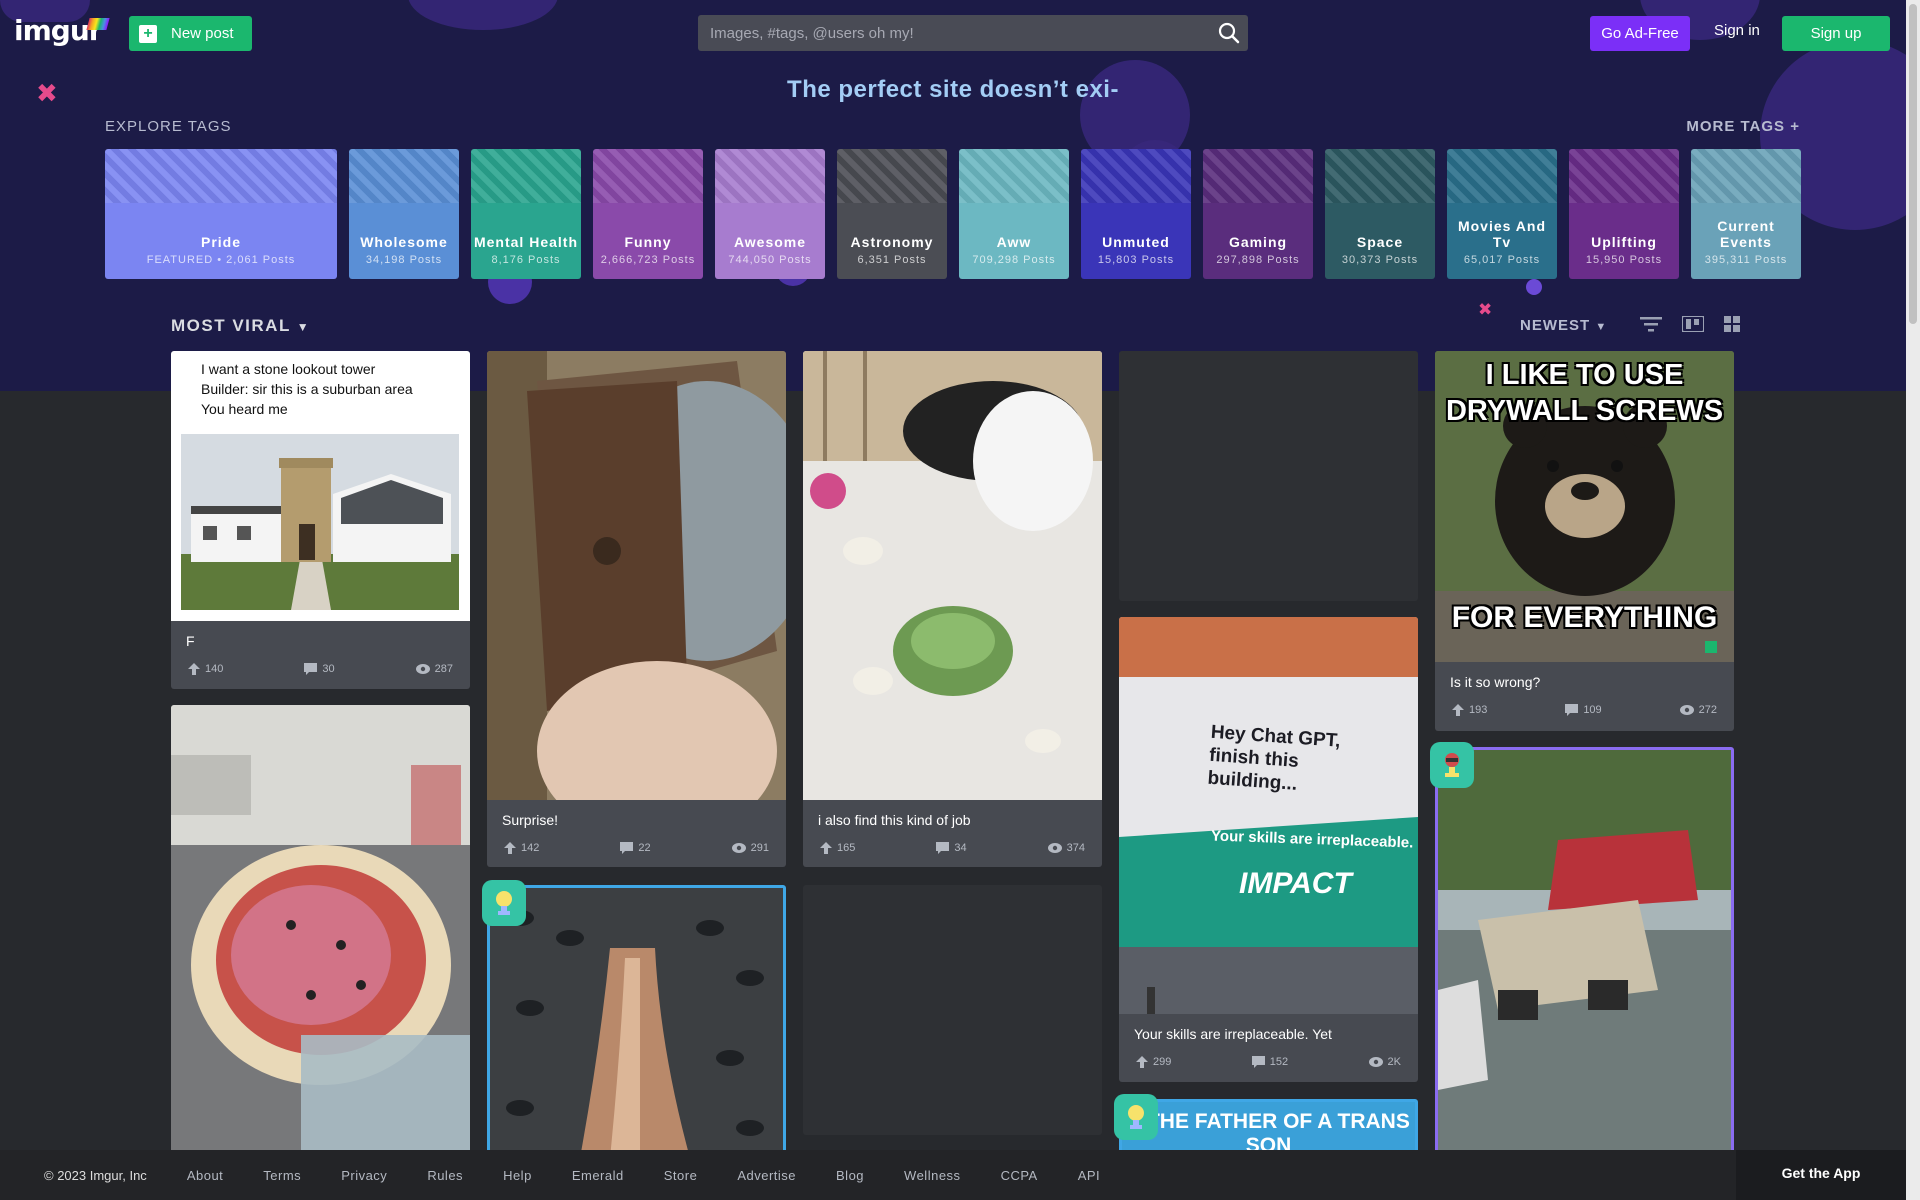  What do you see at coordinates (190, 641) in the screenshot?
I see `post-title: F` at bounding box center [190, 641].